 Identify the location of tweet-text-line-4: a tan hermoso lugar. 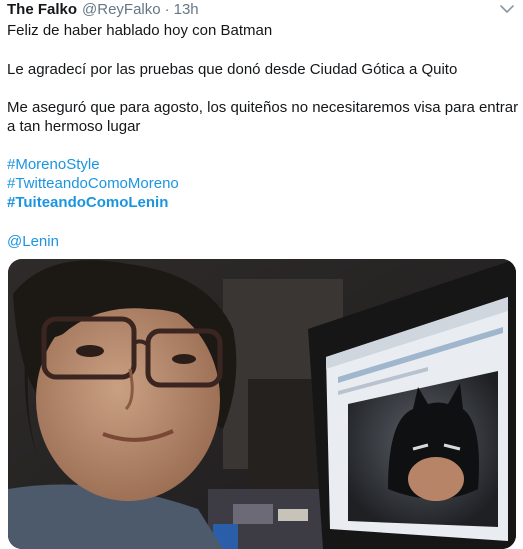
(74, 126).